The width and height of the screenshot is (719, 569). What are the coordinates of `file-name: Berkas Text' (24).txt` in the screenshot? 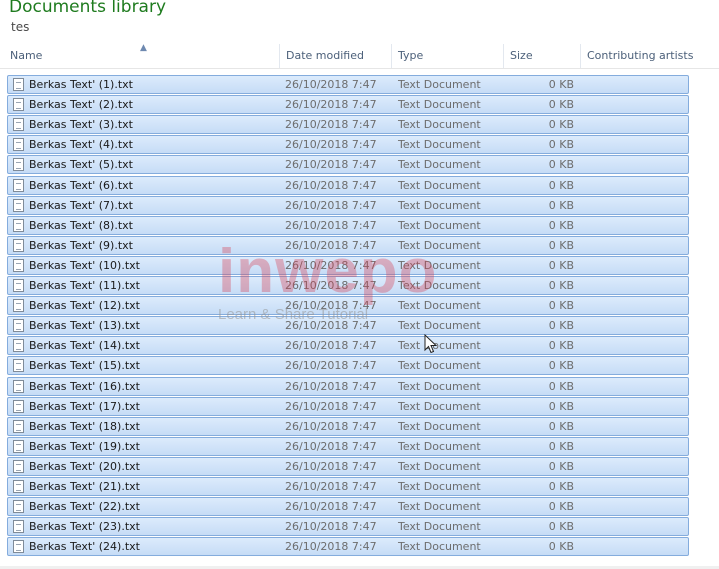 It's located at (84, 546).